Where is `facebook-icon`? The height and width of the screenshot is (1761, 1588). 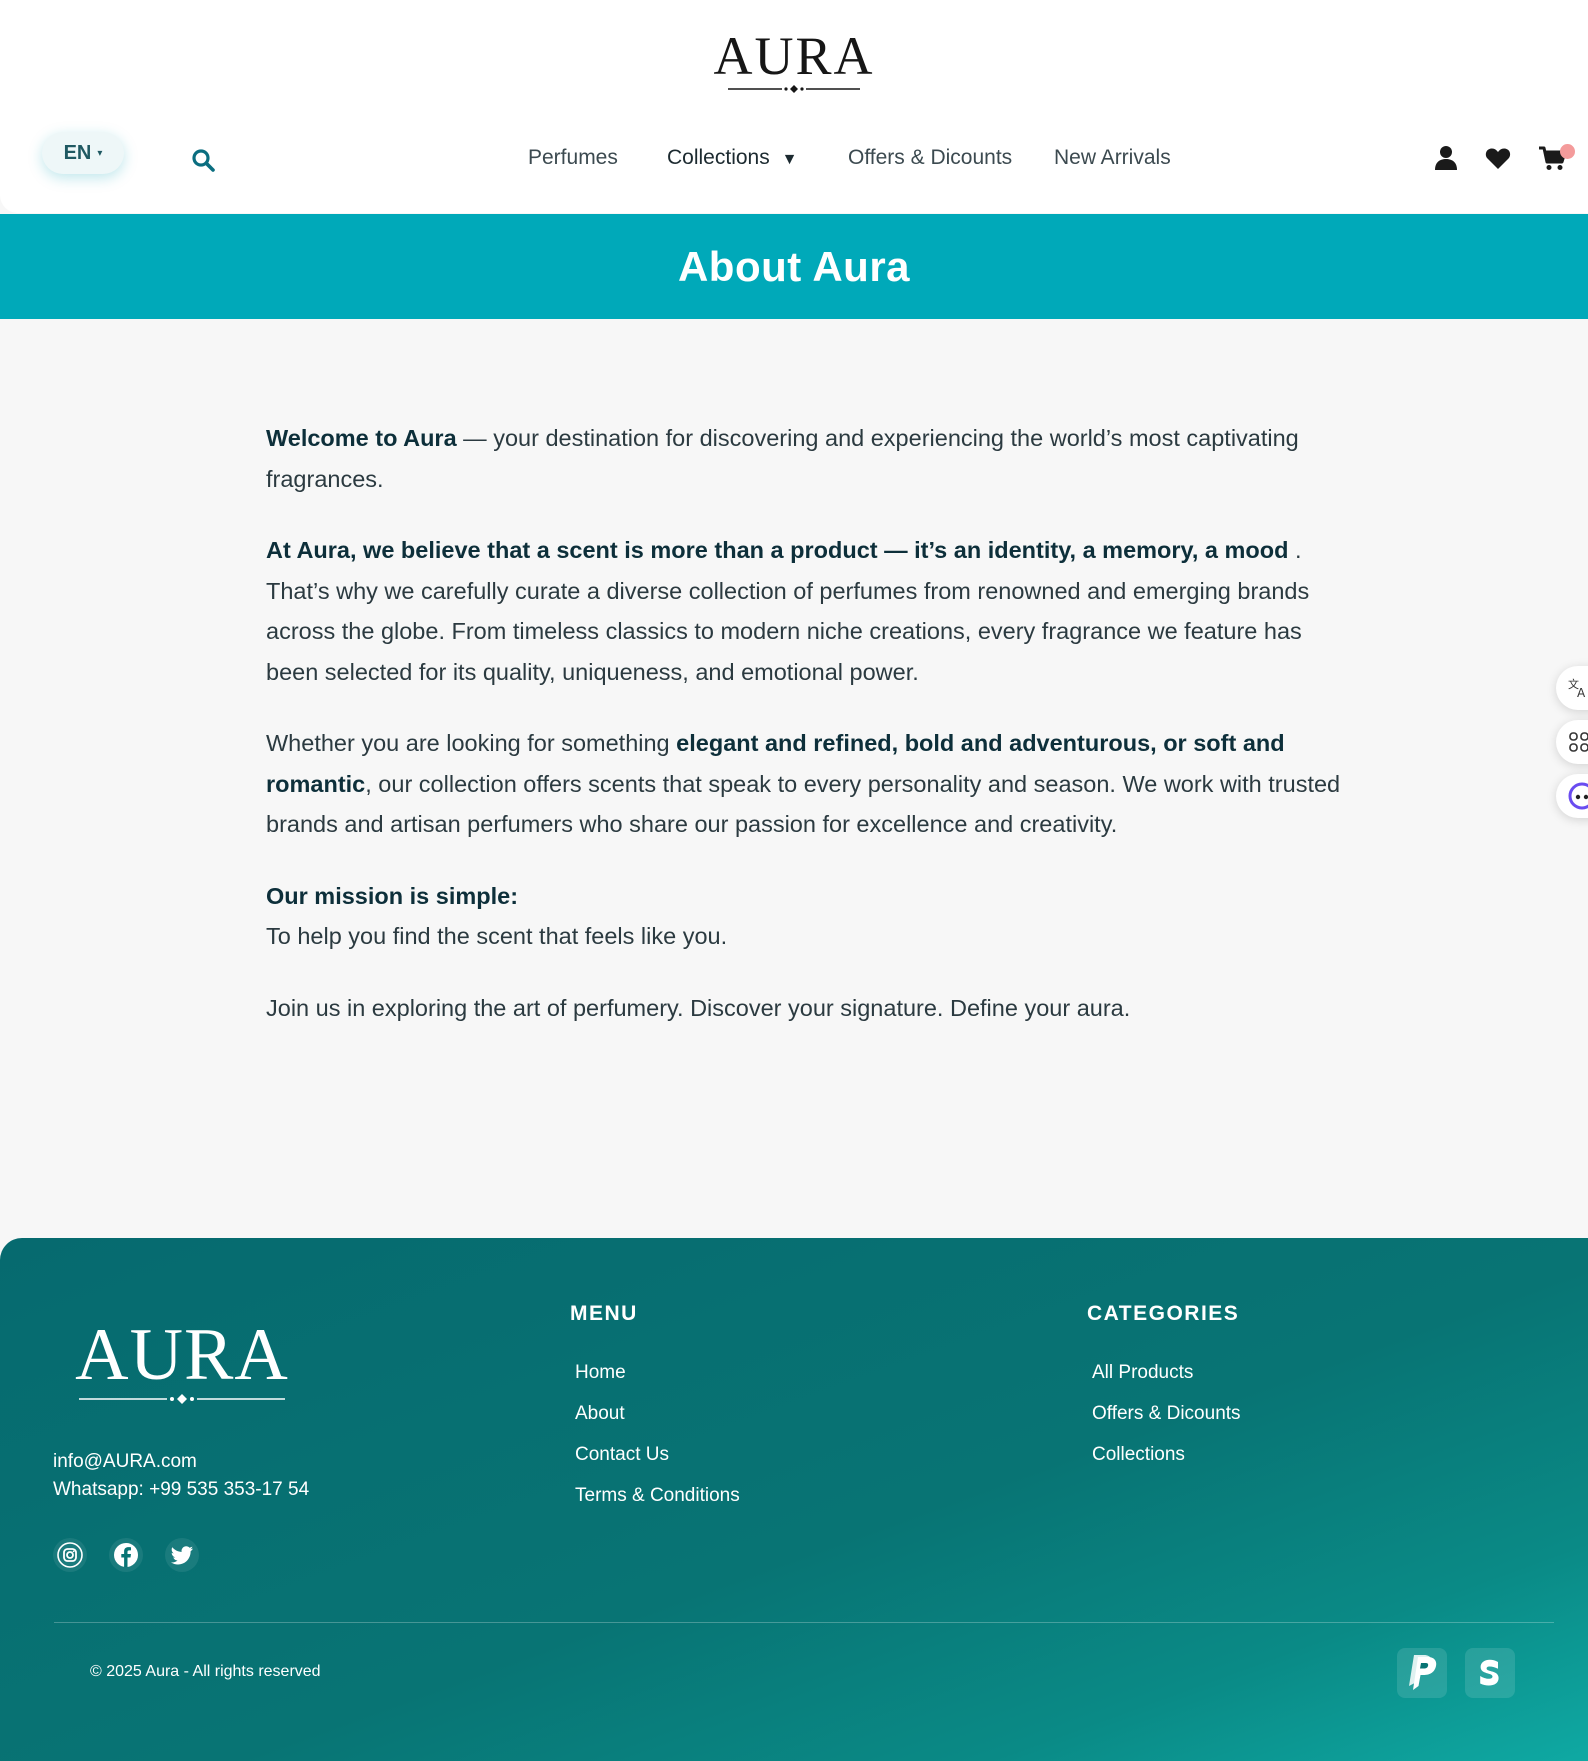
facebook-icon is located at coordinates (126, 1555).